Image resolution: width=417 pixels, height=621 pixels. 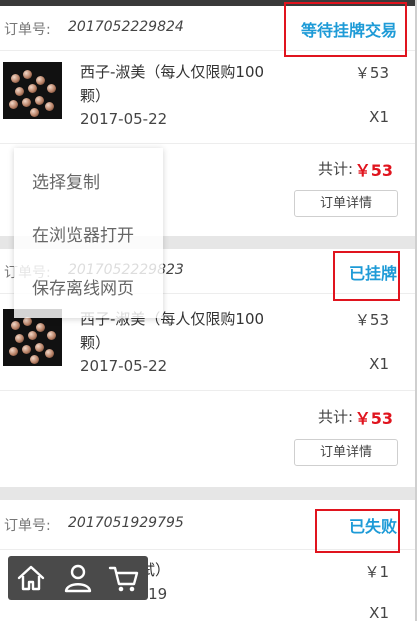 What do you see at coordinates (124, 578) in the screenshot?
I see `cart-icon` at bounding box center [124, 578].